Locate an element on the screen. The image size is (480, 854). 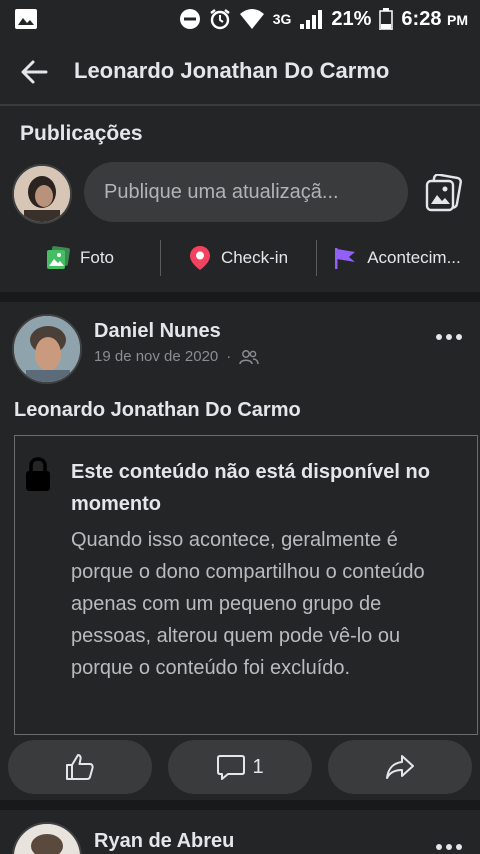
alarm-icon is located at coordinates (219, 19).